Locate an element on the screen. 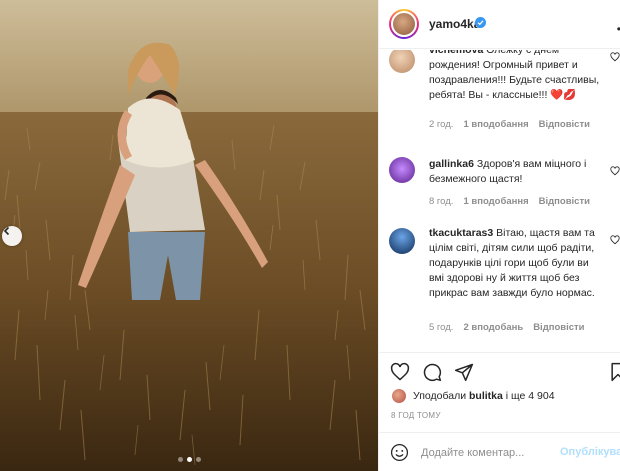 The height and width of the screenshot is (471, 620). commenter-username: gallinka6 is located at coordinates (451, 164).